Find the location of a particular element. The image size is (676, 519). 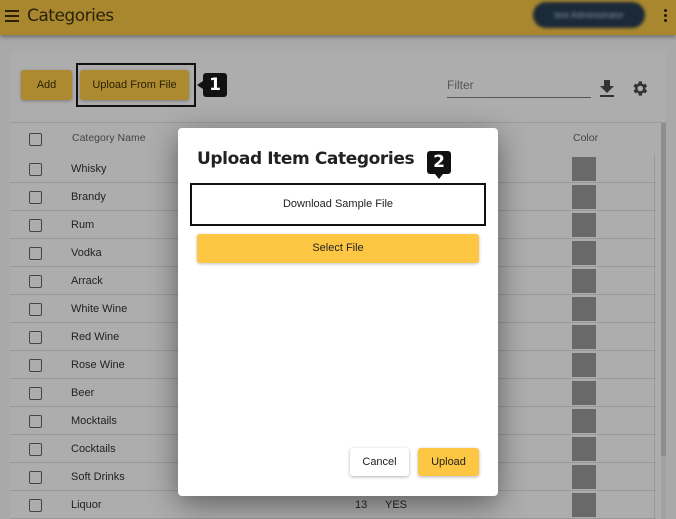

download-sample-file-button: Download Sample File is located at coordinates (338, 204).